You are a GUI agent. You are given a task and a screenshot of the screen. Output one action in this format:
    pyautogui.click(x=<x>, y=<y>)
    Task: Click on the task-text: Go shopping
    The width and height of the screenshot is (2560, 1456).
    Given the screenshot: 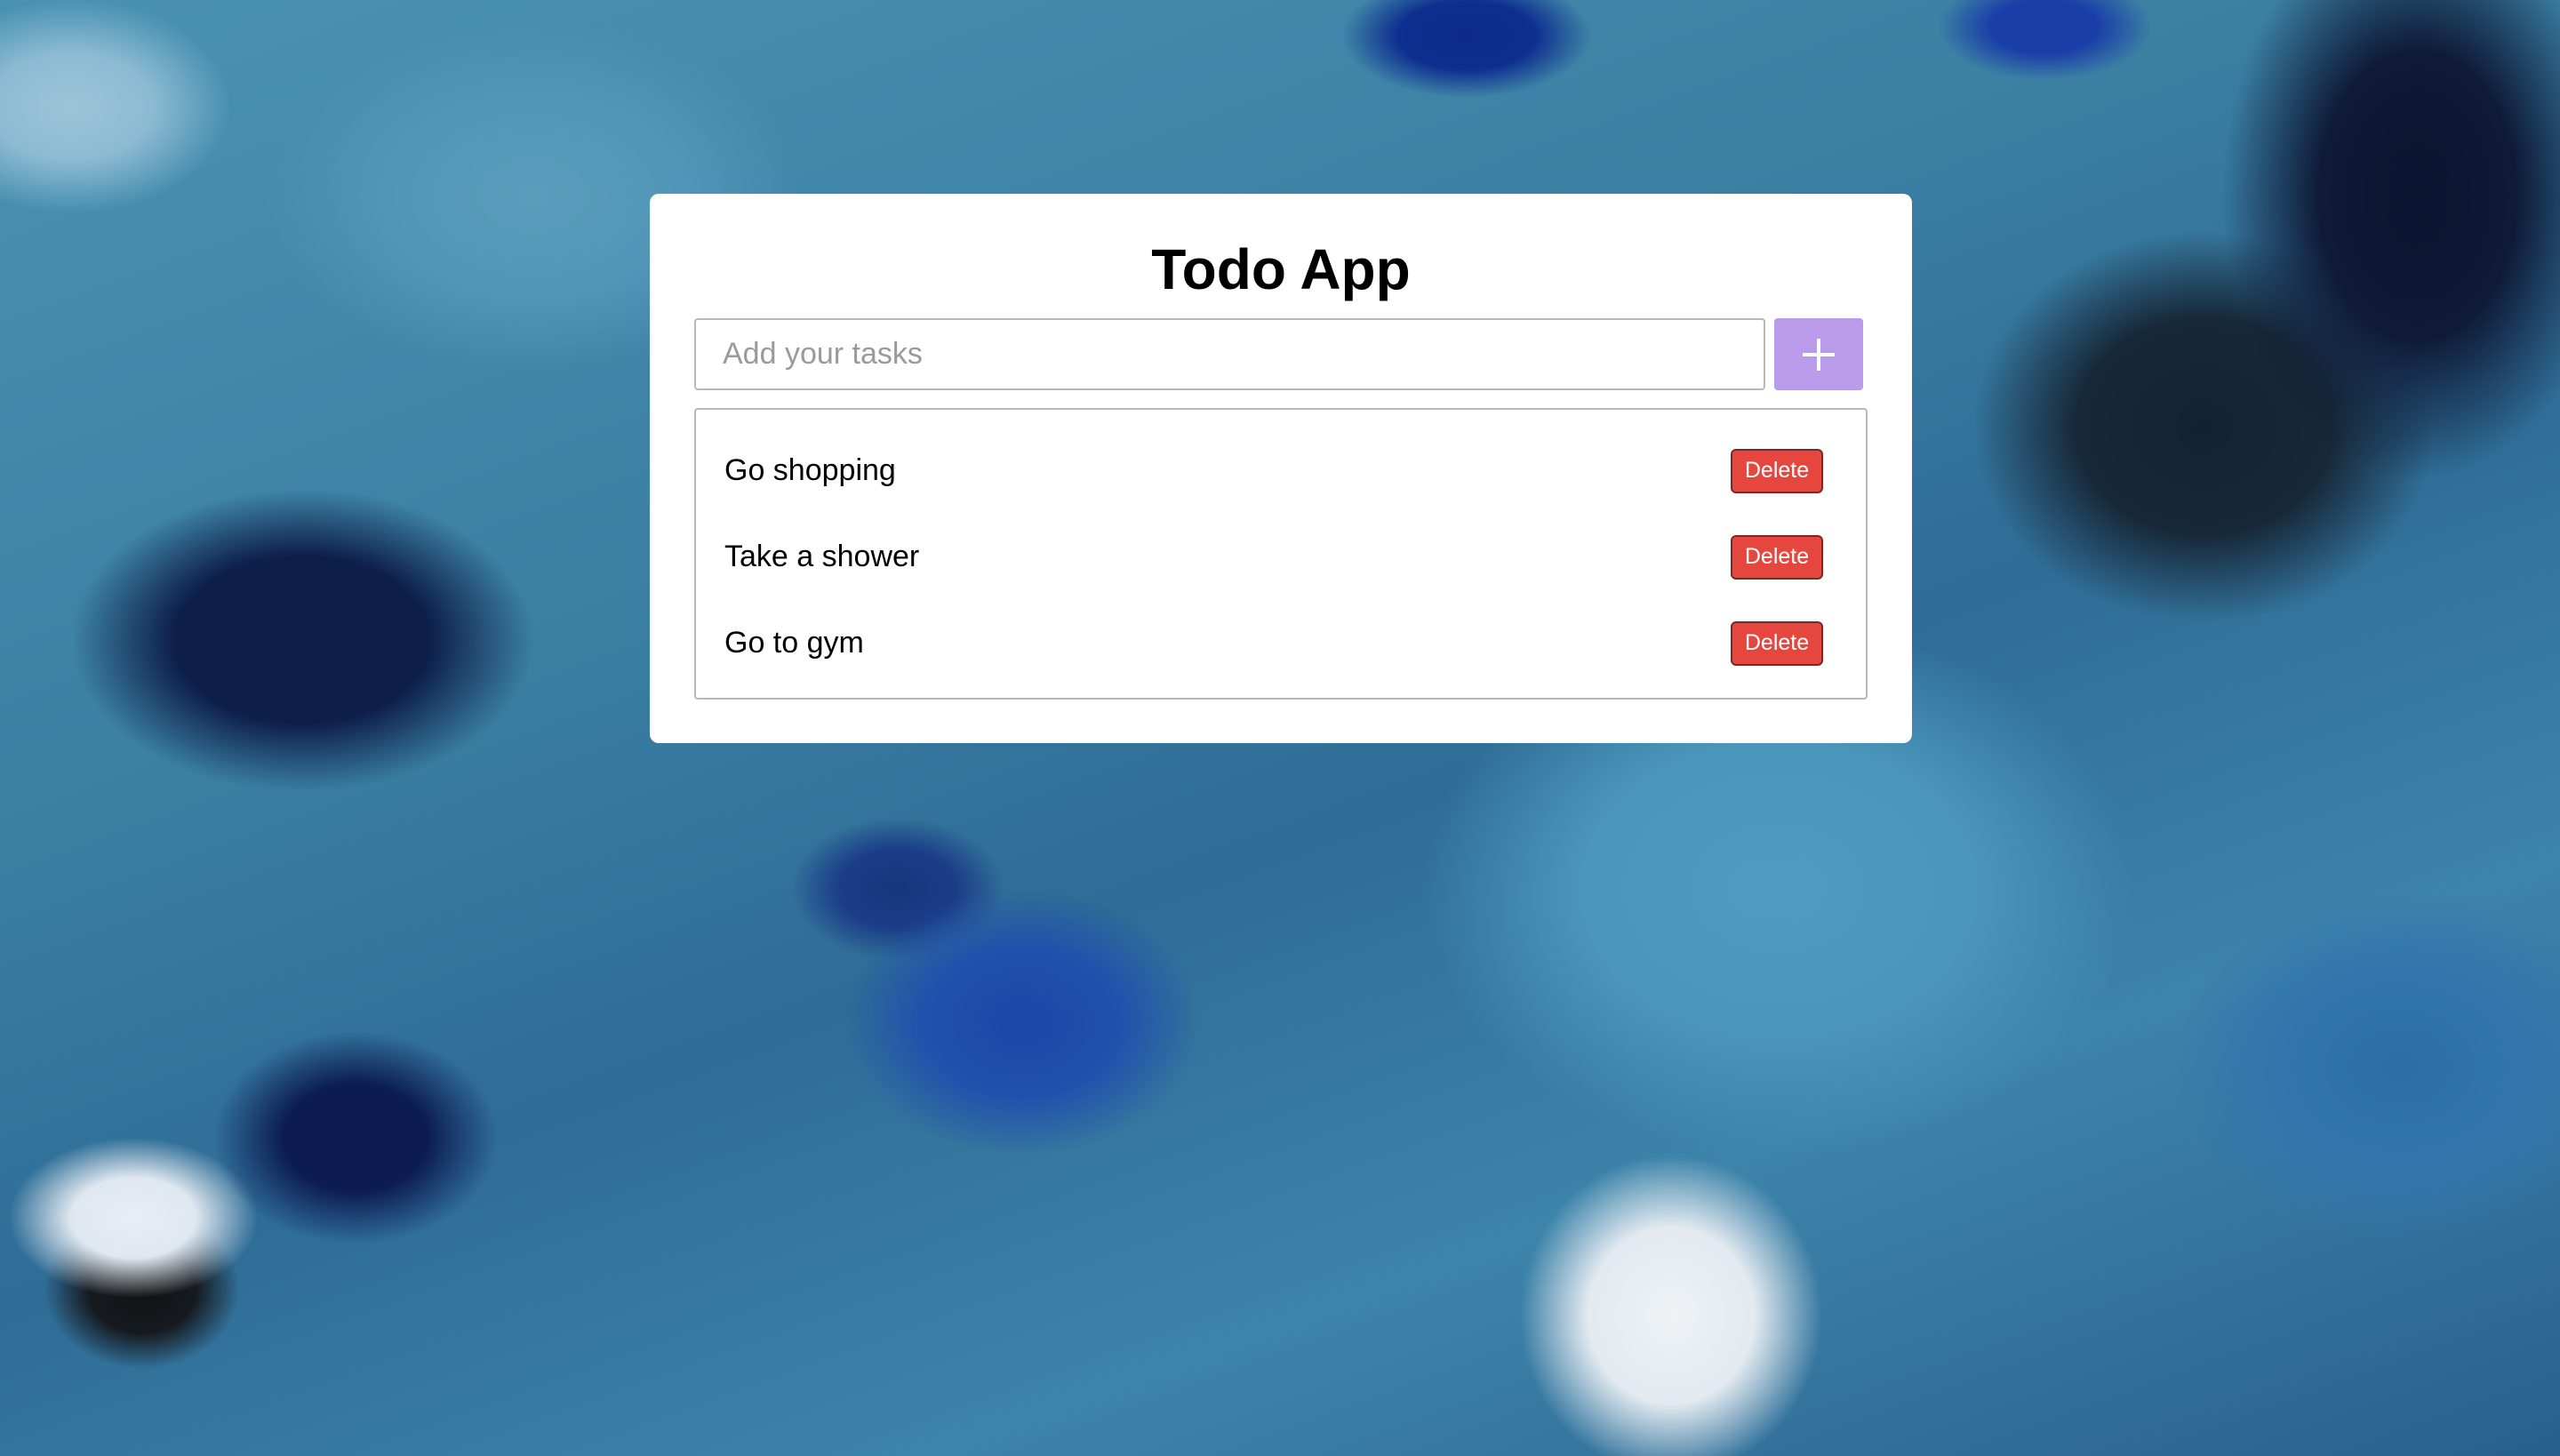 What is the action you would take?
    pyautogui.click(x=810, y=470)
    